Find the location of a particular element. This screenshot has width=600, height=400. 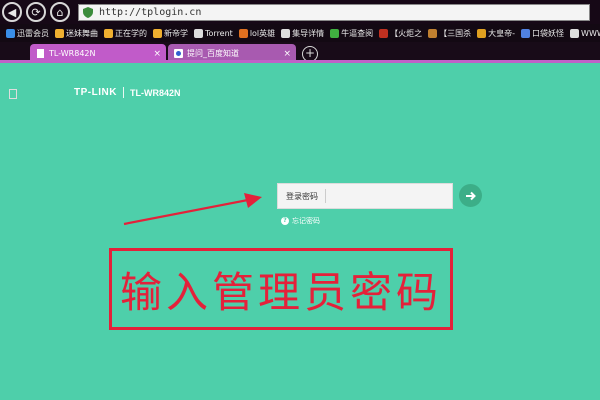

bookmark-label: 【三国杀 is located at coordinates (455, 33).